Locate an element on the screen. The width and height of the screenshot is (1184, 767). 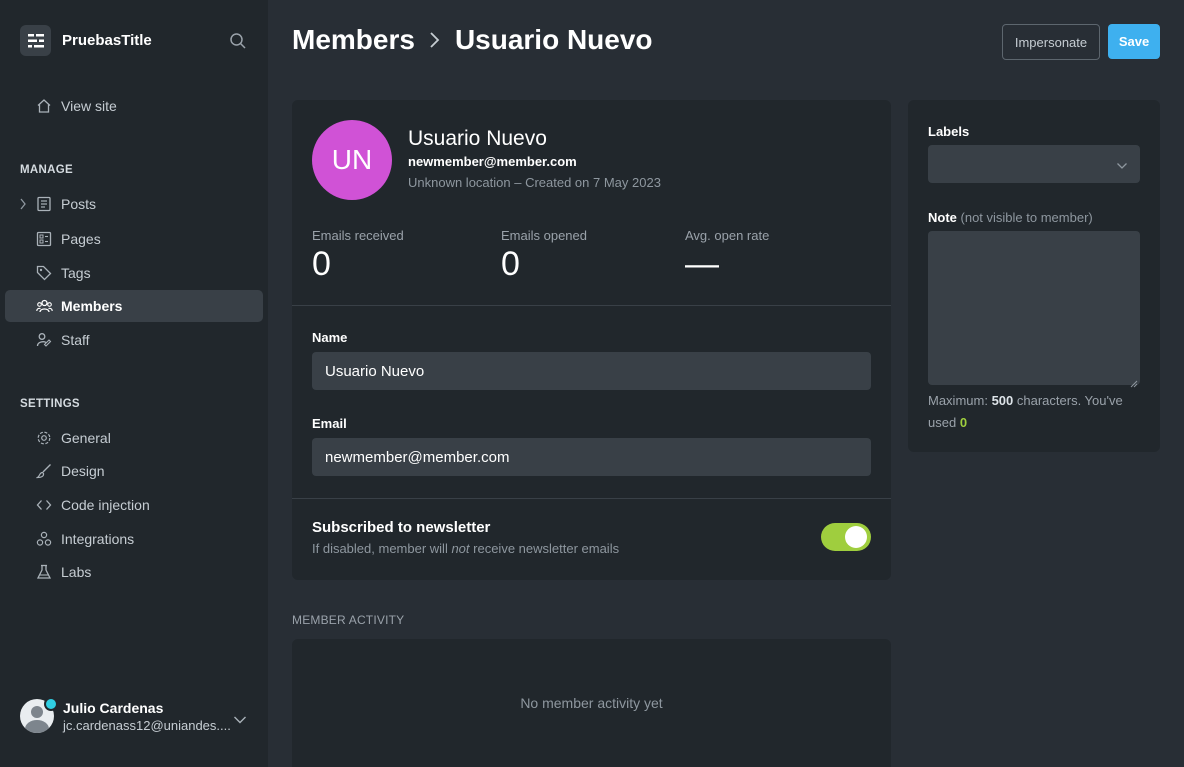
sidebar-item-label: Pages is located at coordinates (81, 239).